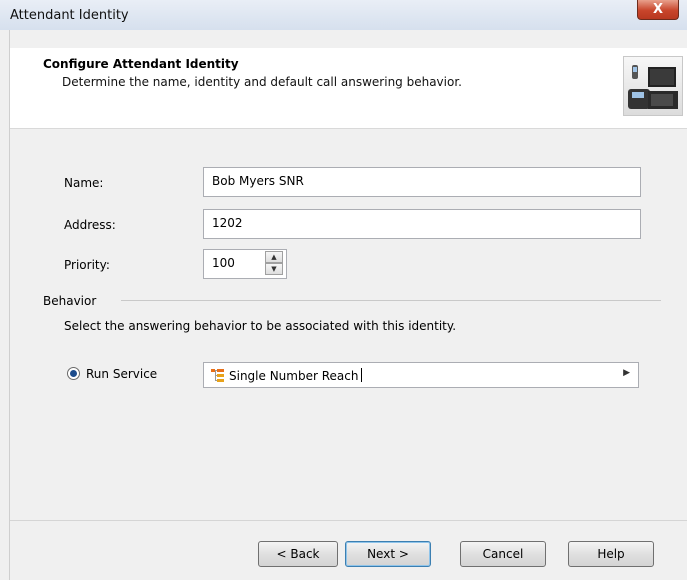  What do you see at coordinates (422, 182) in the screenshot?
I see `name-field: Bob Myers SNR` at bounding box center [422, 182].